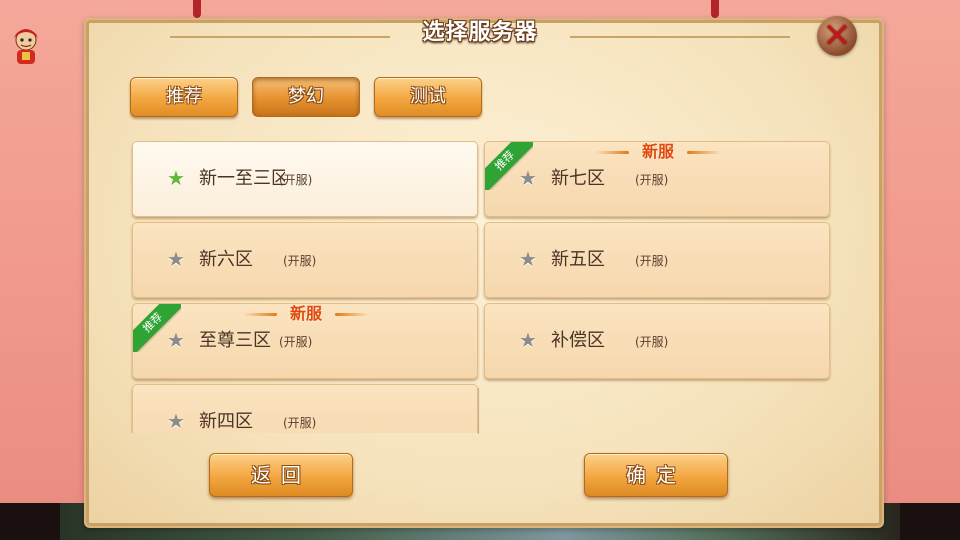 This screenshot has height=540, width=960. Describe the element at coordinates (281, 475) in the screenshot. I see `back-button: 返回` at that location.